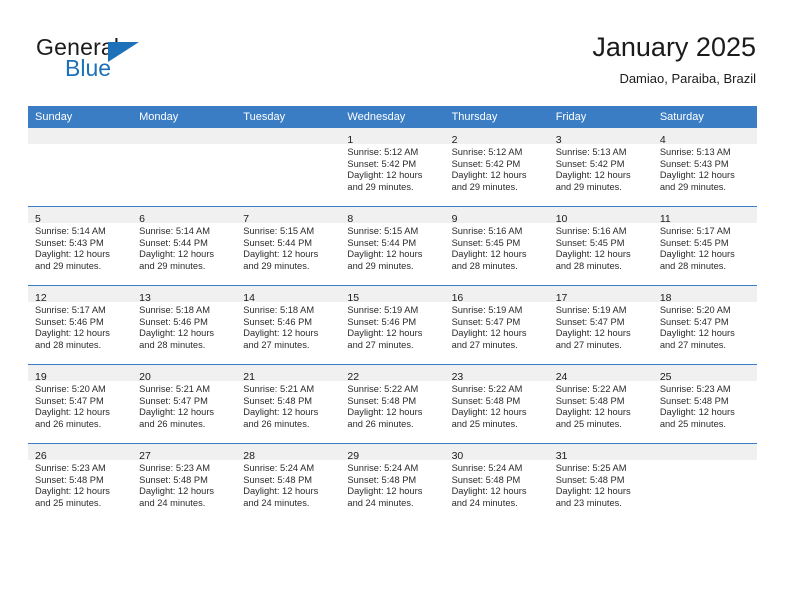  I want to click on day-number: 31, so click(561, 456).